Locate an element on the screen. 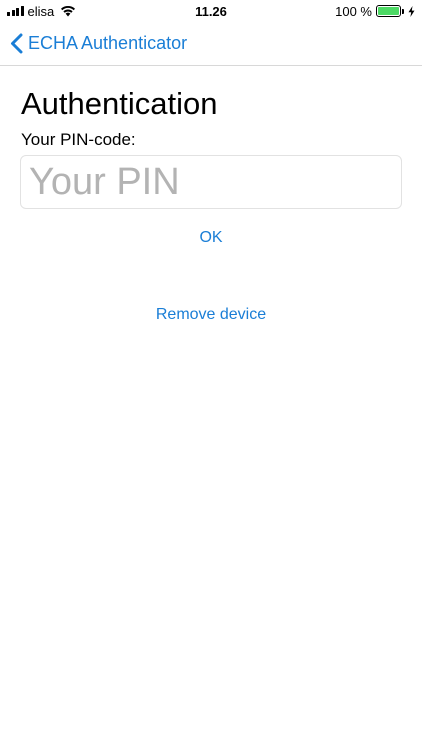 This screenshot has height=750, width=422. status-right: 100 % is located at coordinates (345, 11).